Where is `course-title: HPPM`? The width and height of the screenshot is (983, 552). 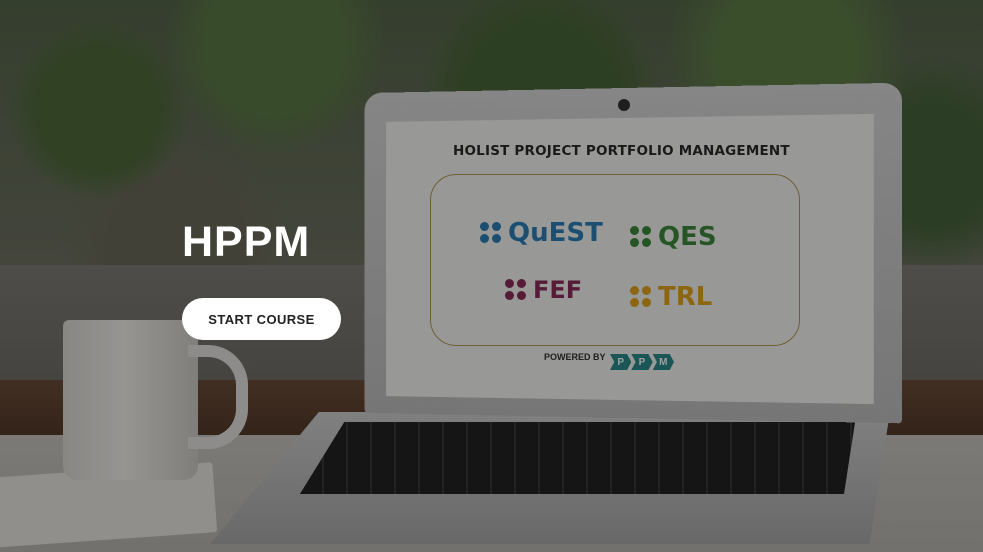
course-title: HPPM is located at coordinates (246, 242).